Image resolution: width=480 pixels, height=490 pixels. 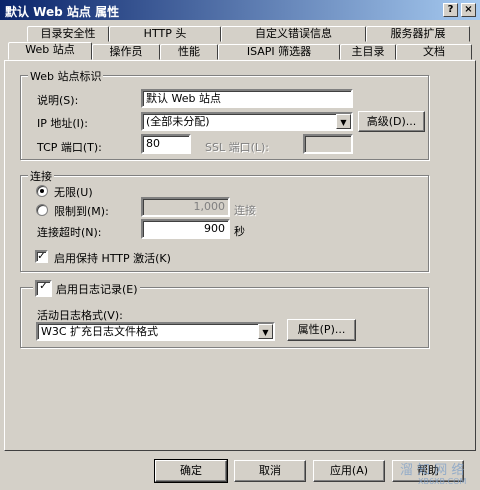 I want to click on radio-selected-dot, so click(x=42, y=191).